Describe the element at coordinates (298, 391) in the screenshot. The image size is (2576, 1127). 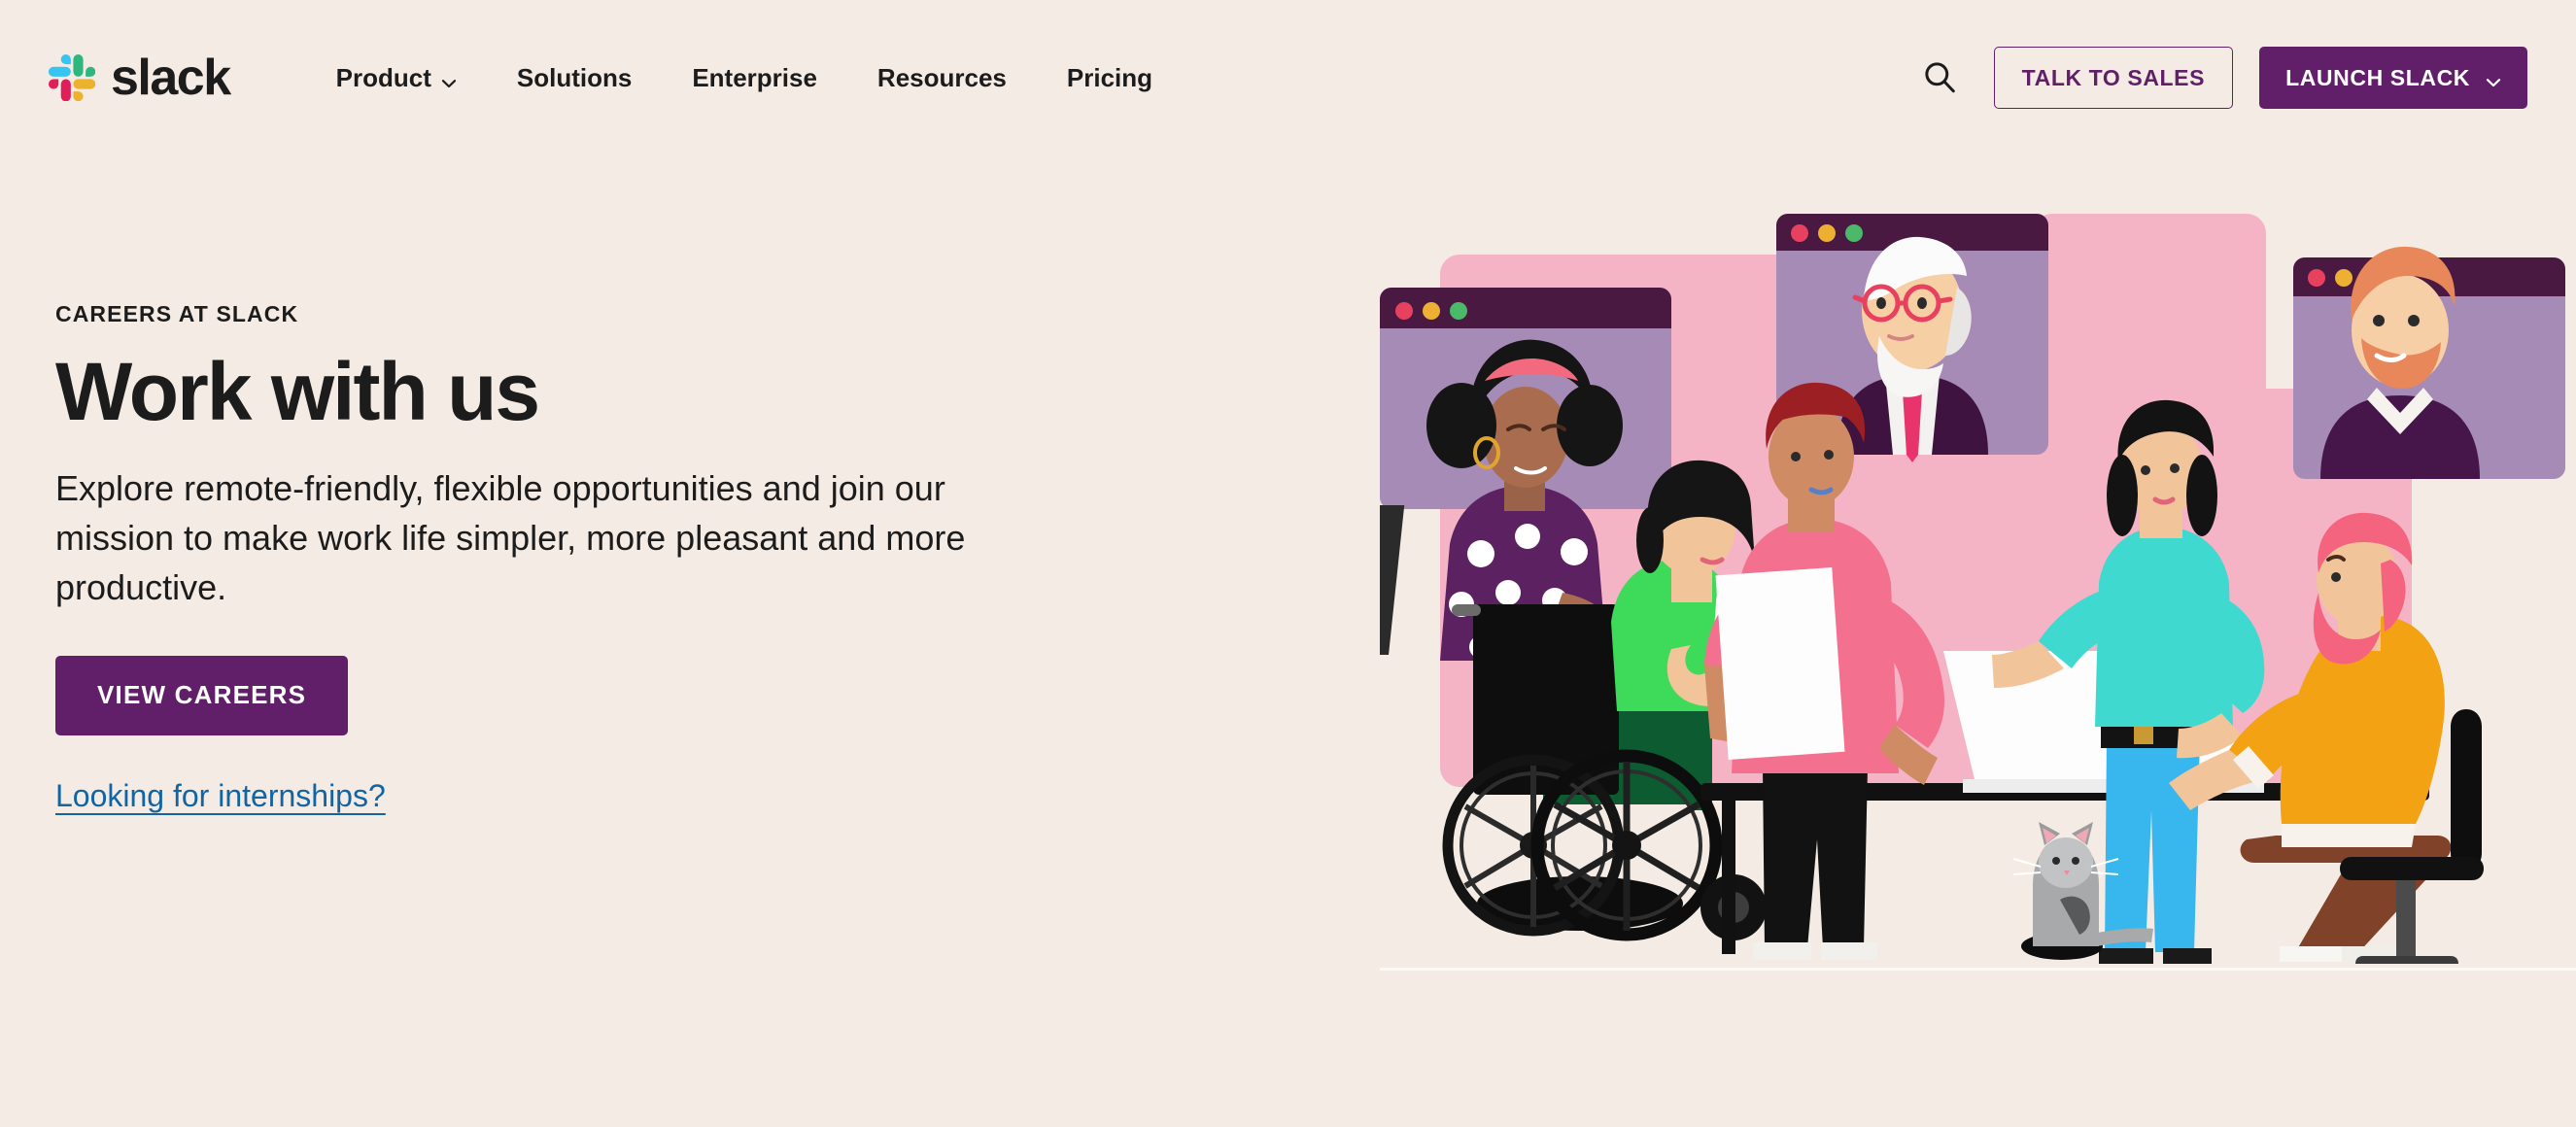
I see `page-title: Work with us` at that location.